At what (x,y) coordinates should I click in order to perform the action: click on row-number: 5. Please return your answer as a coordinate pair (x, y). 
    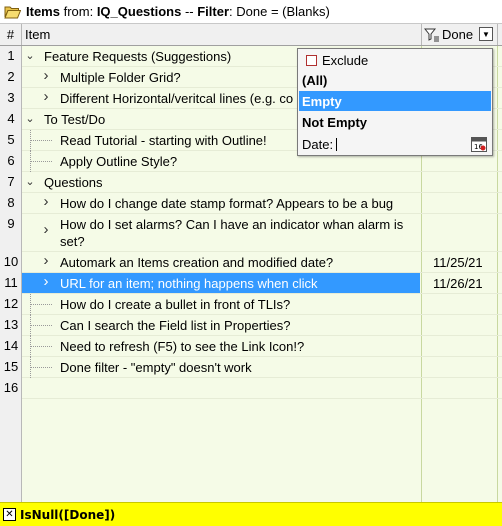
    Looking at the image, I should click on (11, 139).